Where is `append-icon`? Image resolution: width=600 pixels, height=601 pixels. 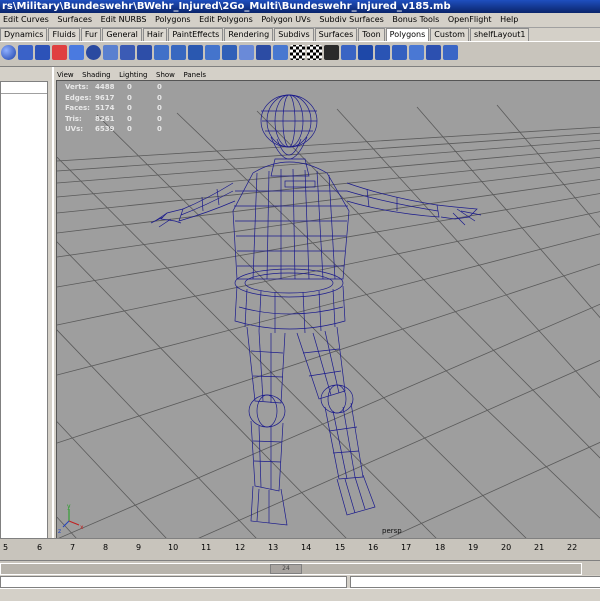
append-icon is located at coordinates (280, 52).